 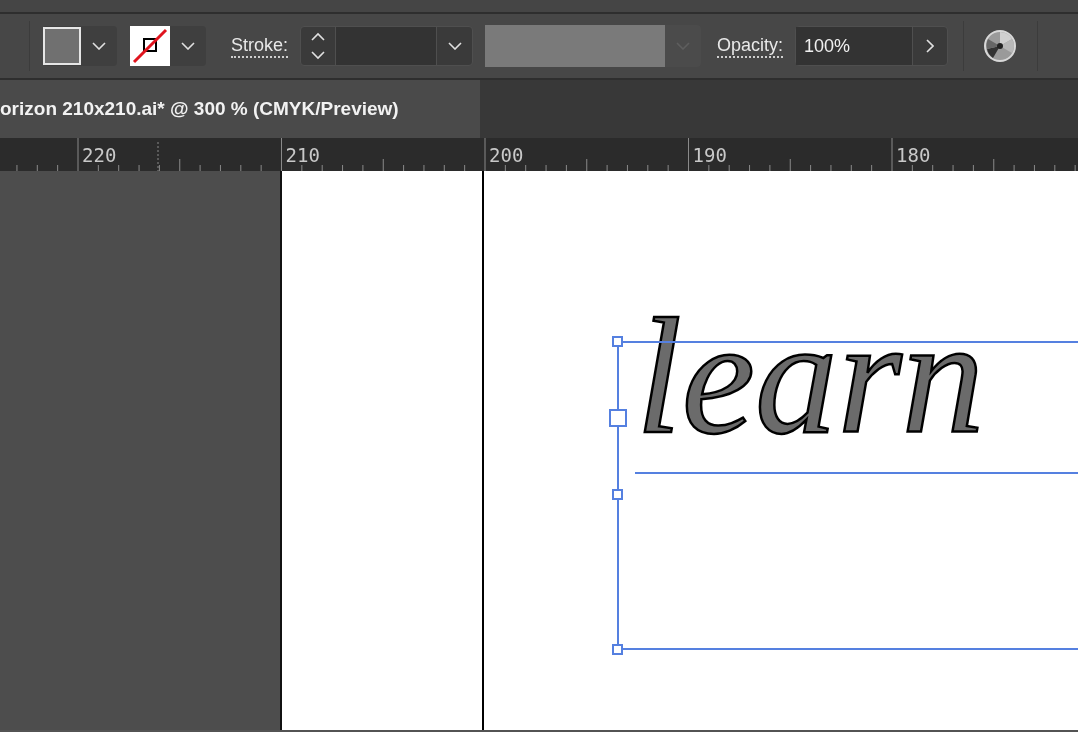 I want to click on ruler-label: 200, so click(x=506, y=155).